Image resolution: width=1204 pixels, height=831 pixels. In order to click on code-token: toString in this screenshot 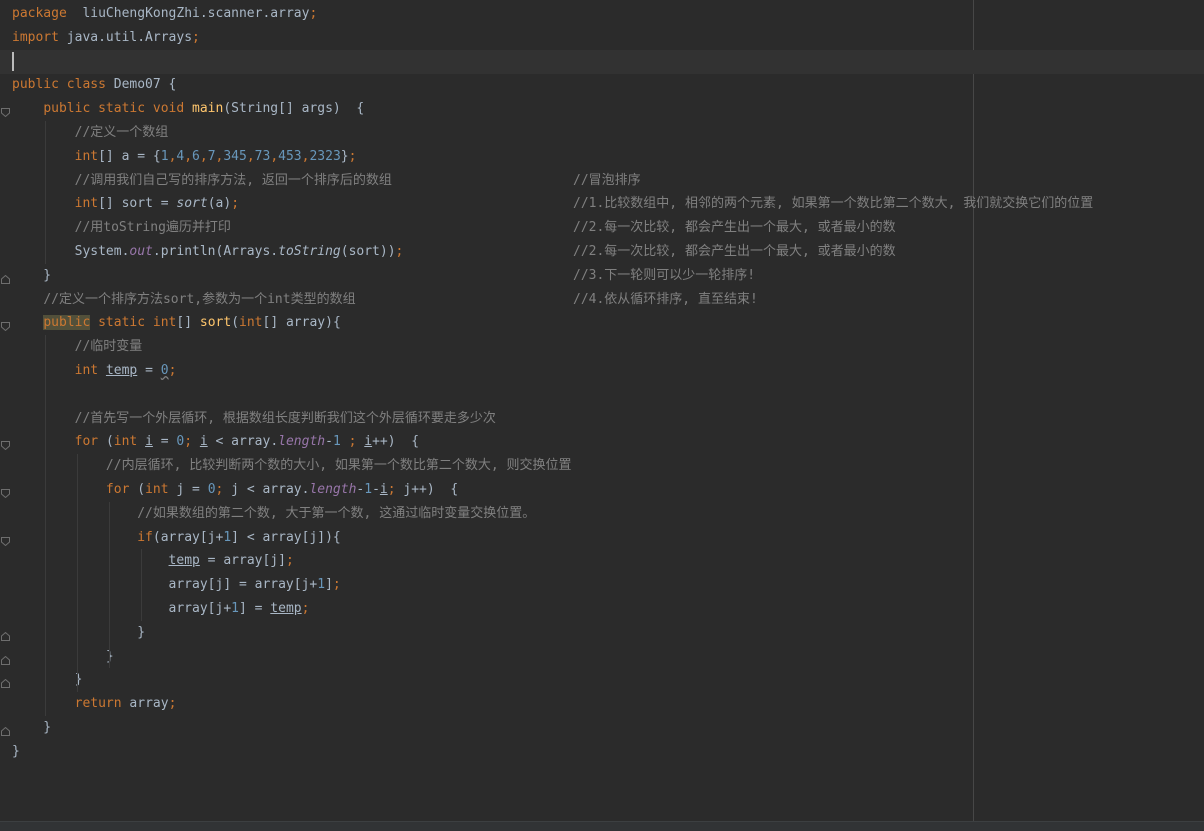, I will do `click(309, 251)`.